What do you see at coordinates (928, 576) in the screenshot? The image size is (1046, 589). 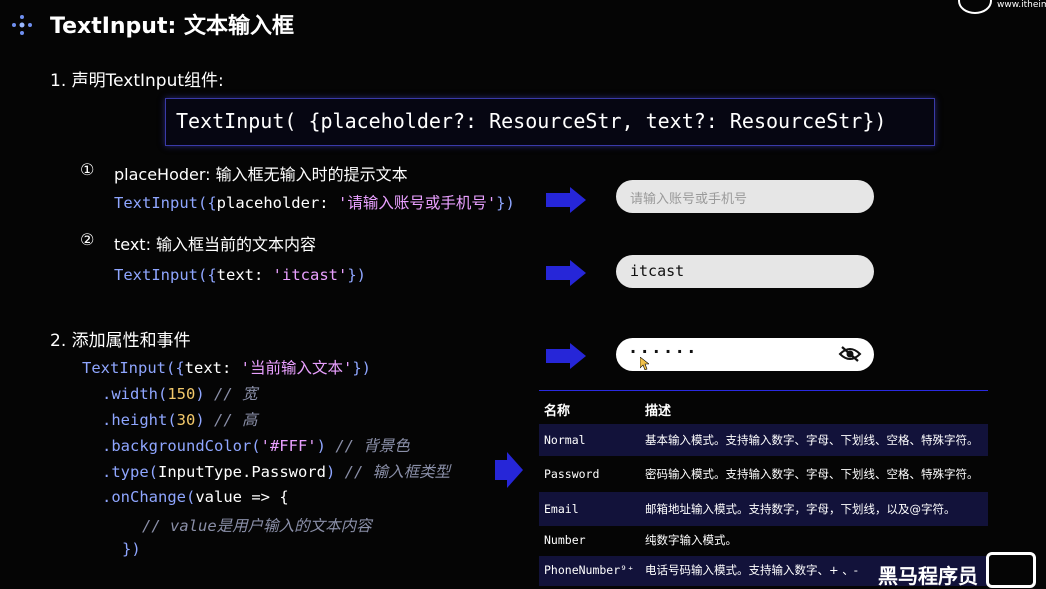 I see `watermark-text: 黑马程序员` at bounding box center [928, 576].